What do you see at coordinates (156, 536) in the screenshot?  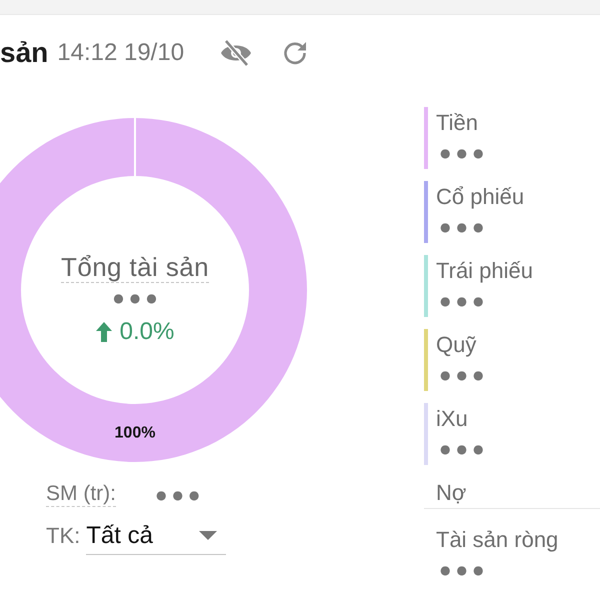 I see `account-dropdown: Tất cả` at bounding box center [156, 536].